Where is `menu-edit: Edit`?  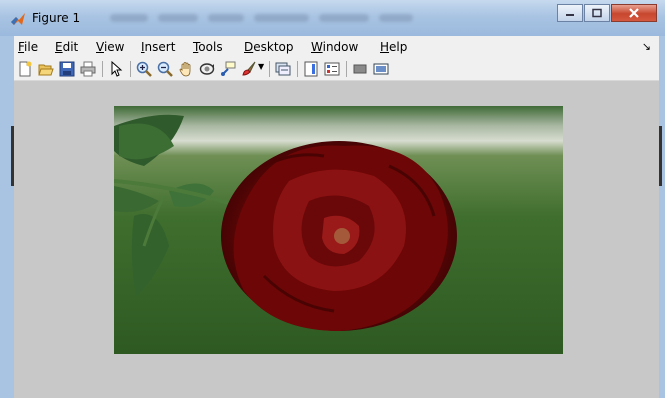 menu-edit: Edit is located at coordinates (66, 47).